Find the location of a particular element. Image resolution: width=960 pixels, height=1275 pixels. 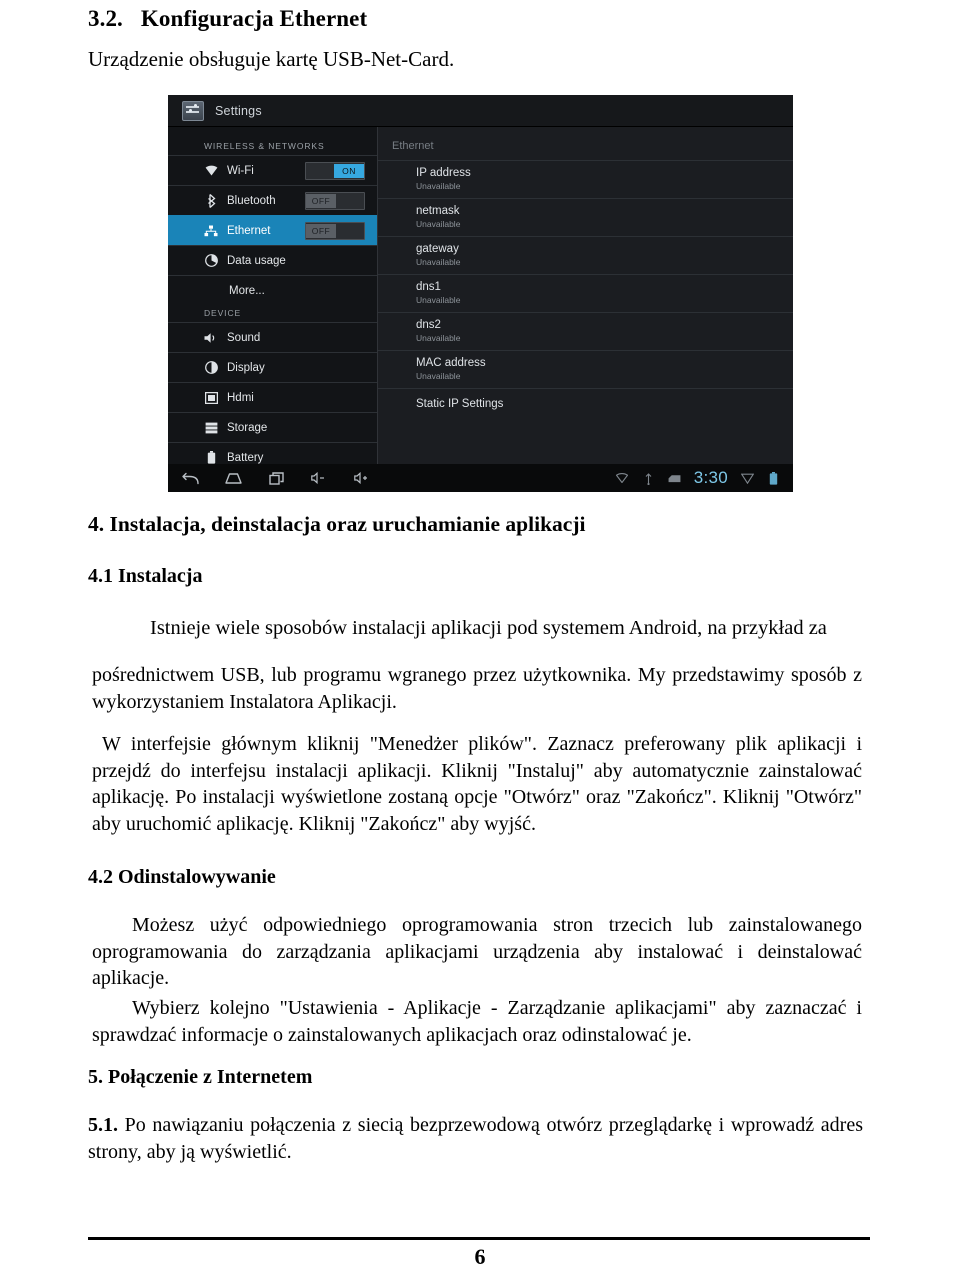

ethernet-icon is located at coordinates (211, 231).